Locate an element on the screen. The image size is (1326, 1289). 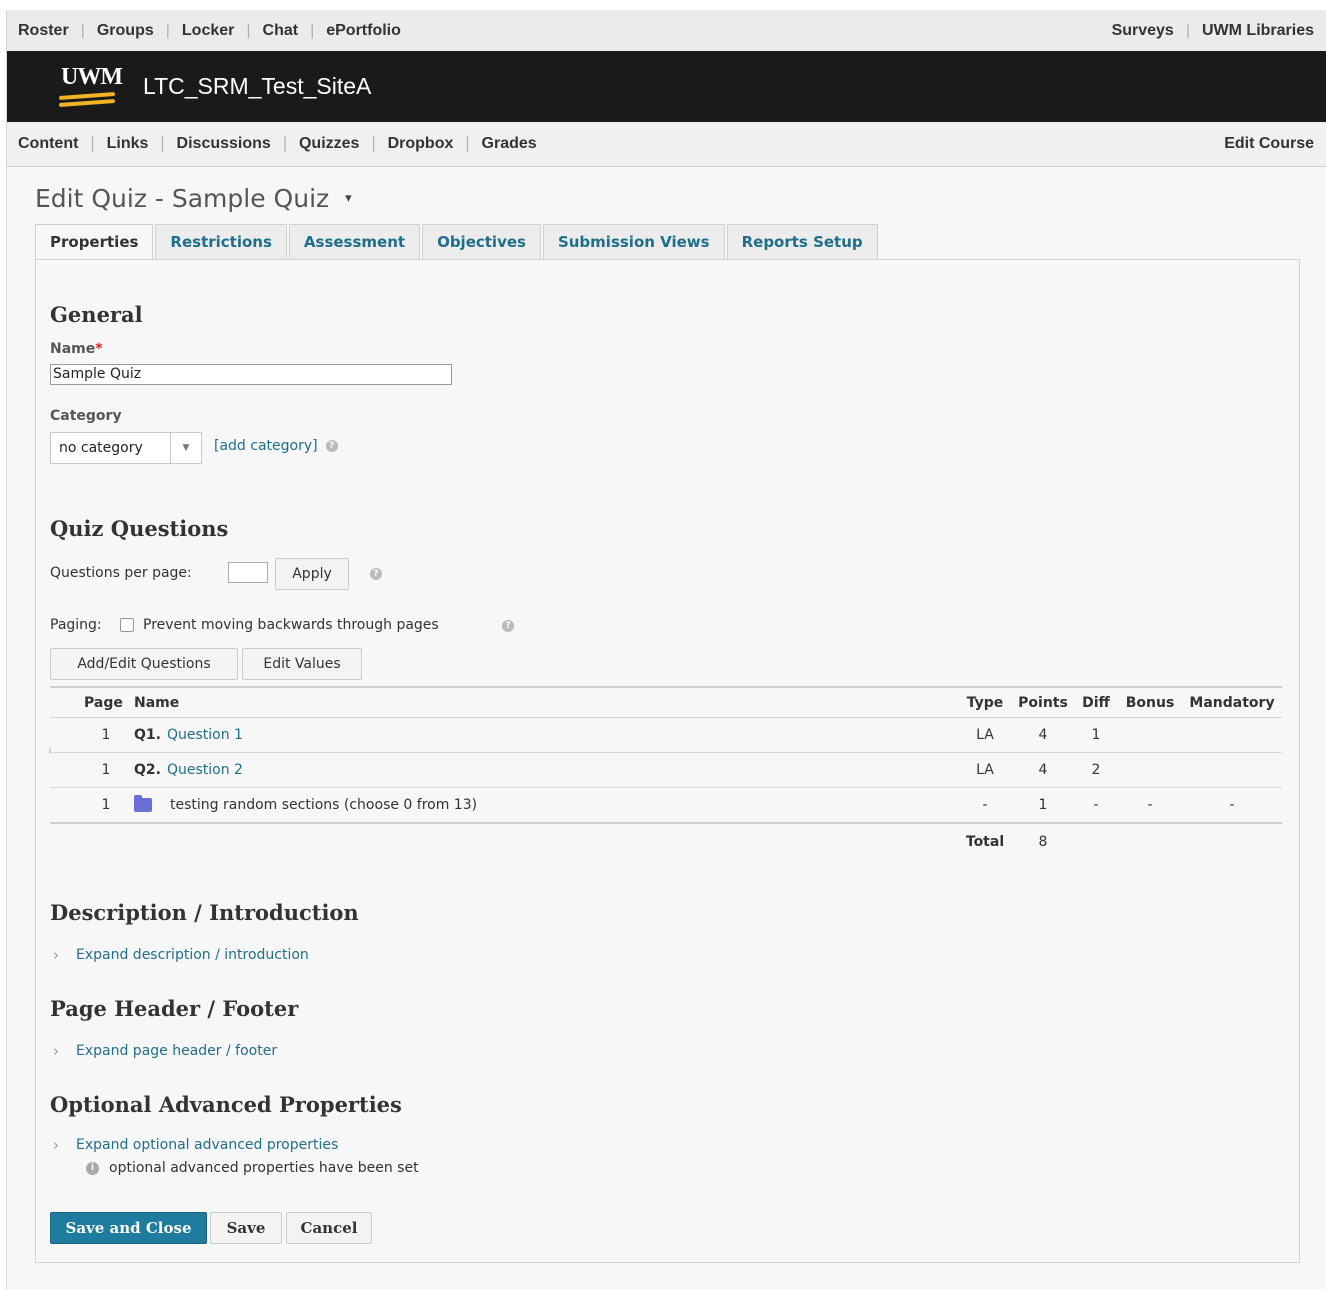
row-diff: - is located at coordinates (1096, 805).